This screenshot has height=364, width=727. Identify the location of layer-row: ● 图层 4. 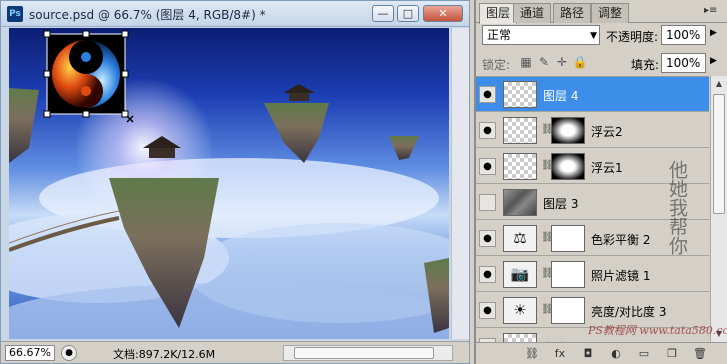
(592, 94).